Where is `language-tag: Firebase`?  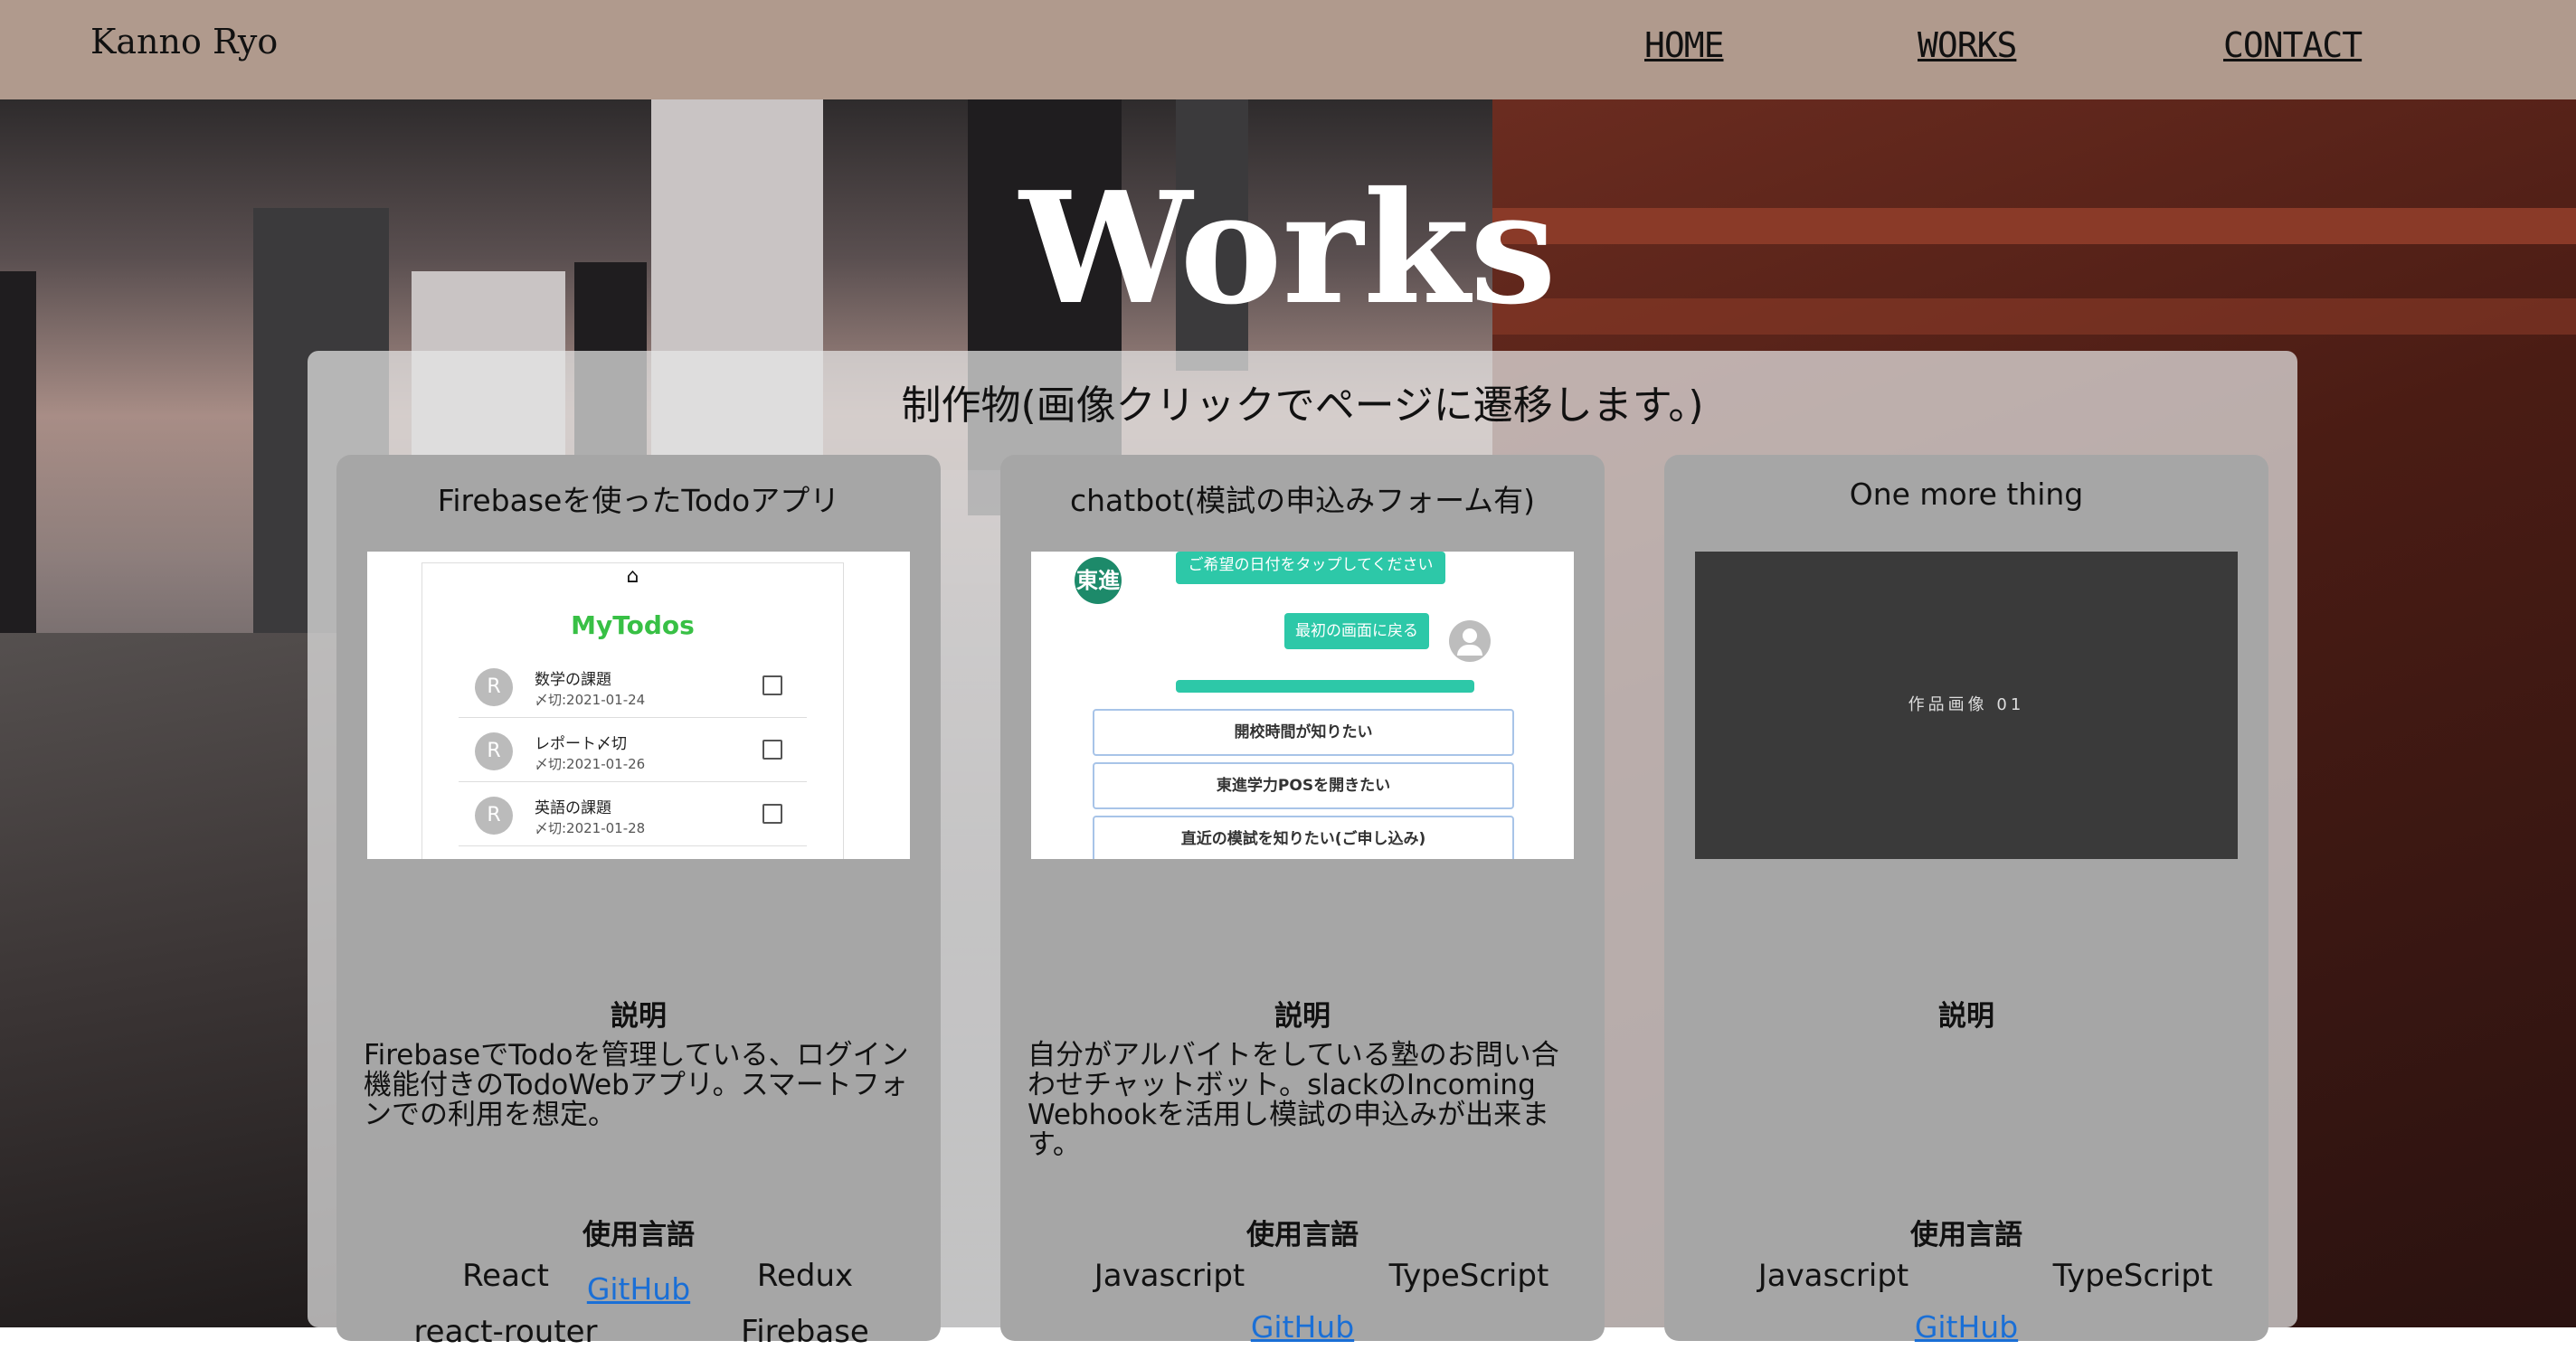 language-tag: Firebase is located at coordinates (805, 1332).